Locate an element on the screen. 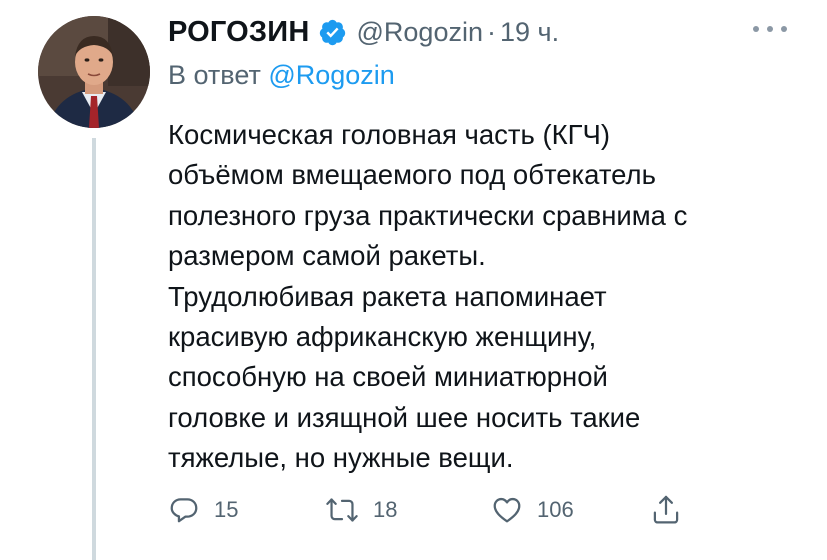 The height and width of the screenshot is (560, 827). like-button: 106 is located at coordinates (532, 510).